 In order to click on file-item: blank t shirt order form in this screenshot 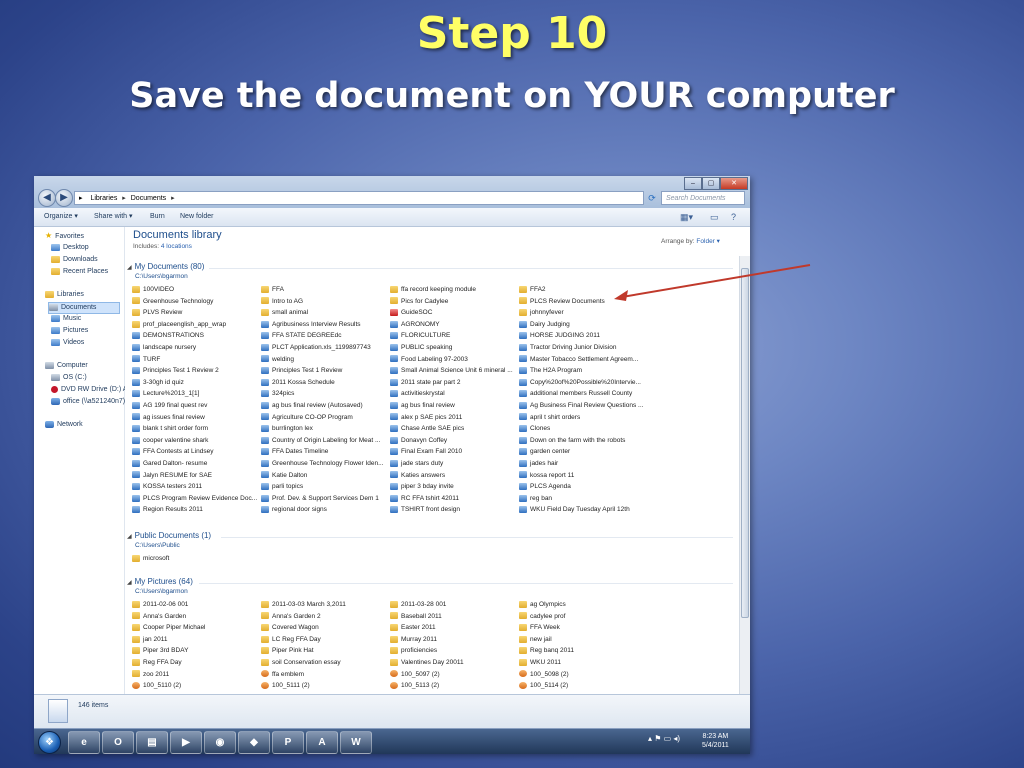, I will do `click(194, 429)`.